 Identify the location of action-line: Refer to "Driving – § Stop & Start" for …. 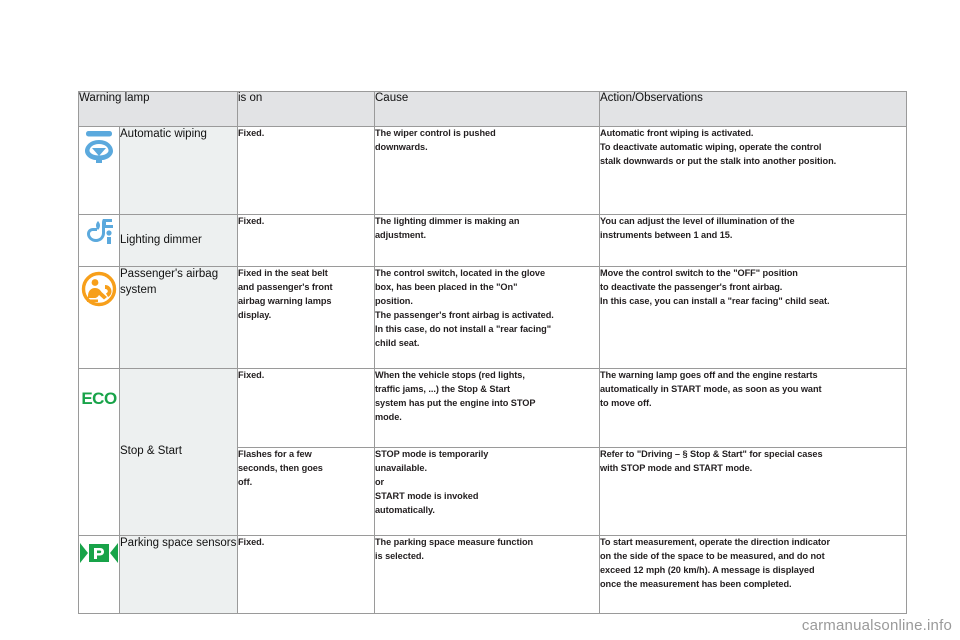
(711, 454).